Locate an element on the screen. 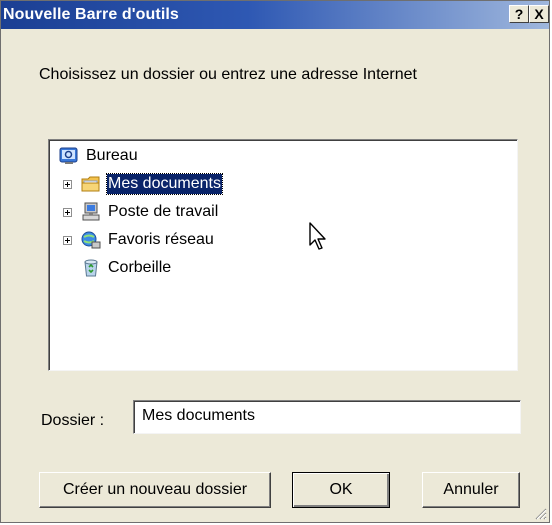 The image size is (552, 525). tree-item-label: Mes documents is located at coordinates (164, 184).